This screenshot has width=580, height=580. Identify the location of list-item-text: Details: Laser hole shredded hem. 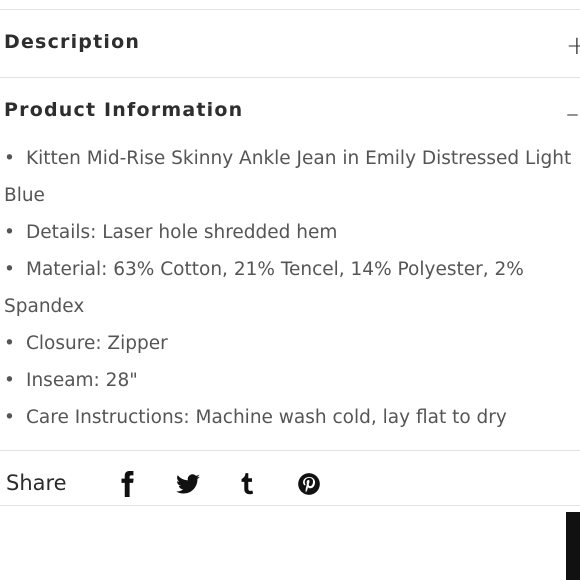
(182, 232).